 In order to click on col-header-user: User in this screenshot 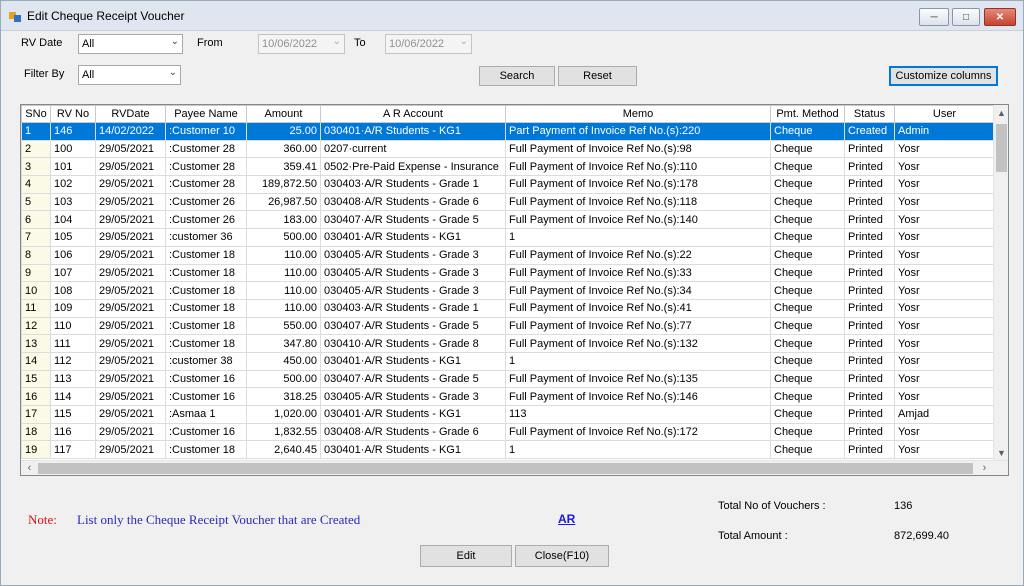, I will do `click(944, 114)`.